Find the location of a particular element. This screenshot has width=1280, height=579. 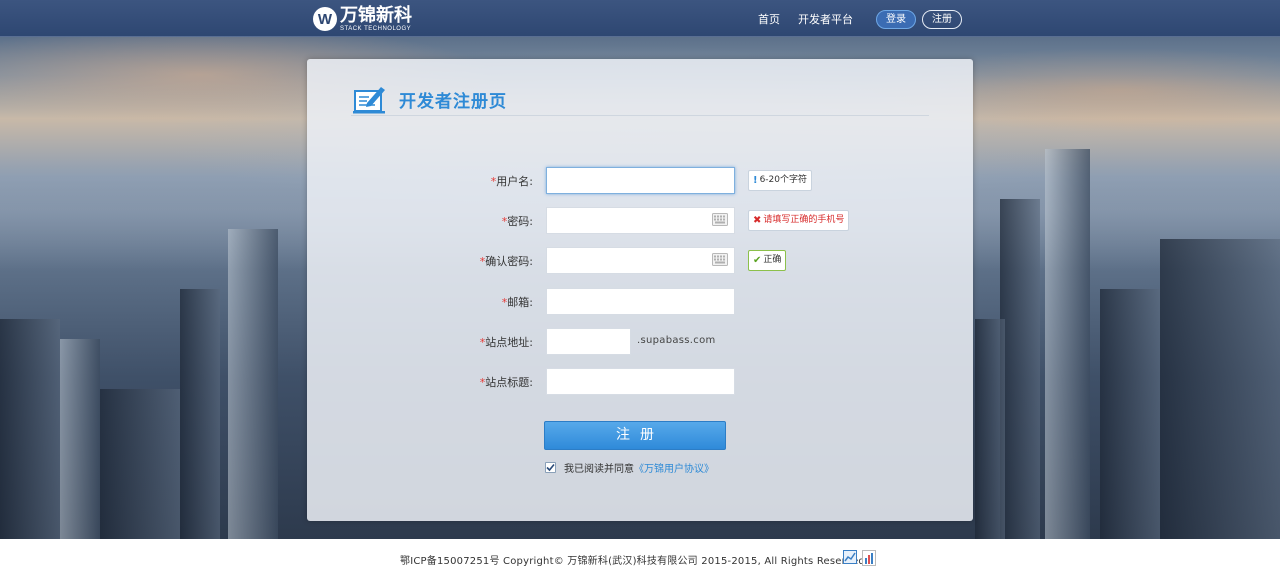

nav-dev-wrap: 开发者平台 is located at coordinates (825, 18).